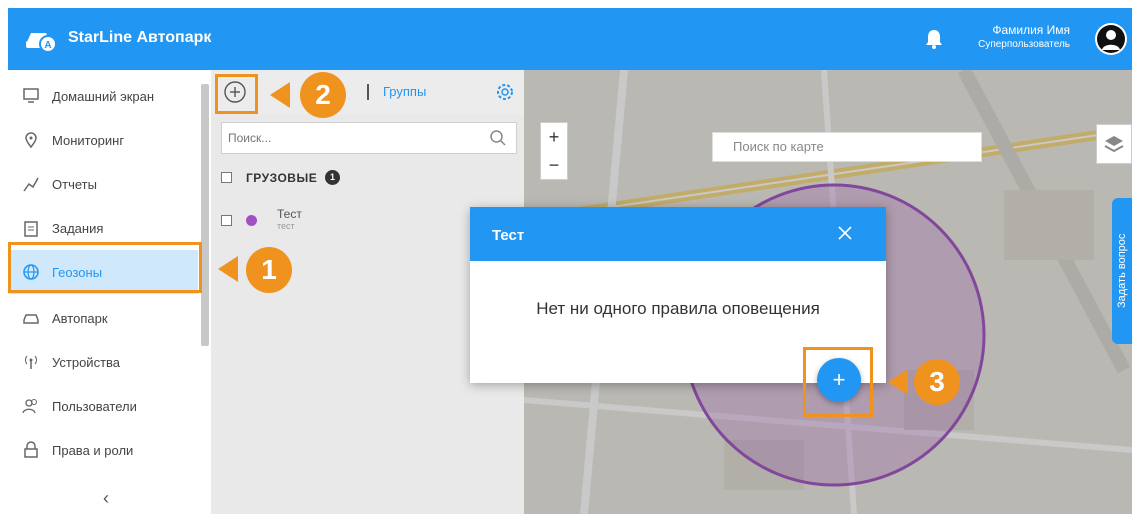 The width and height of the screenshot is (1132, 514). I want to click on sidebar-item-label: Домашний экран, so click(103, 96).